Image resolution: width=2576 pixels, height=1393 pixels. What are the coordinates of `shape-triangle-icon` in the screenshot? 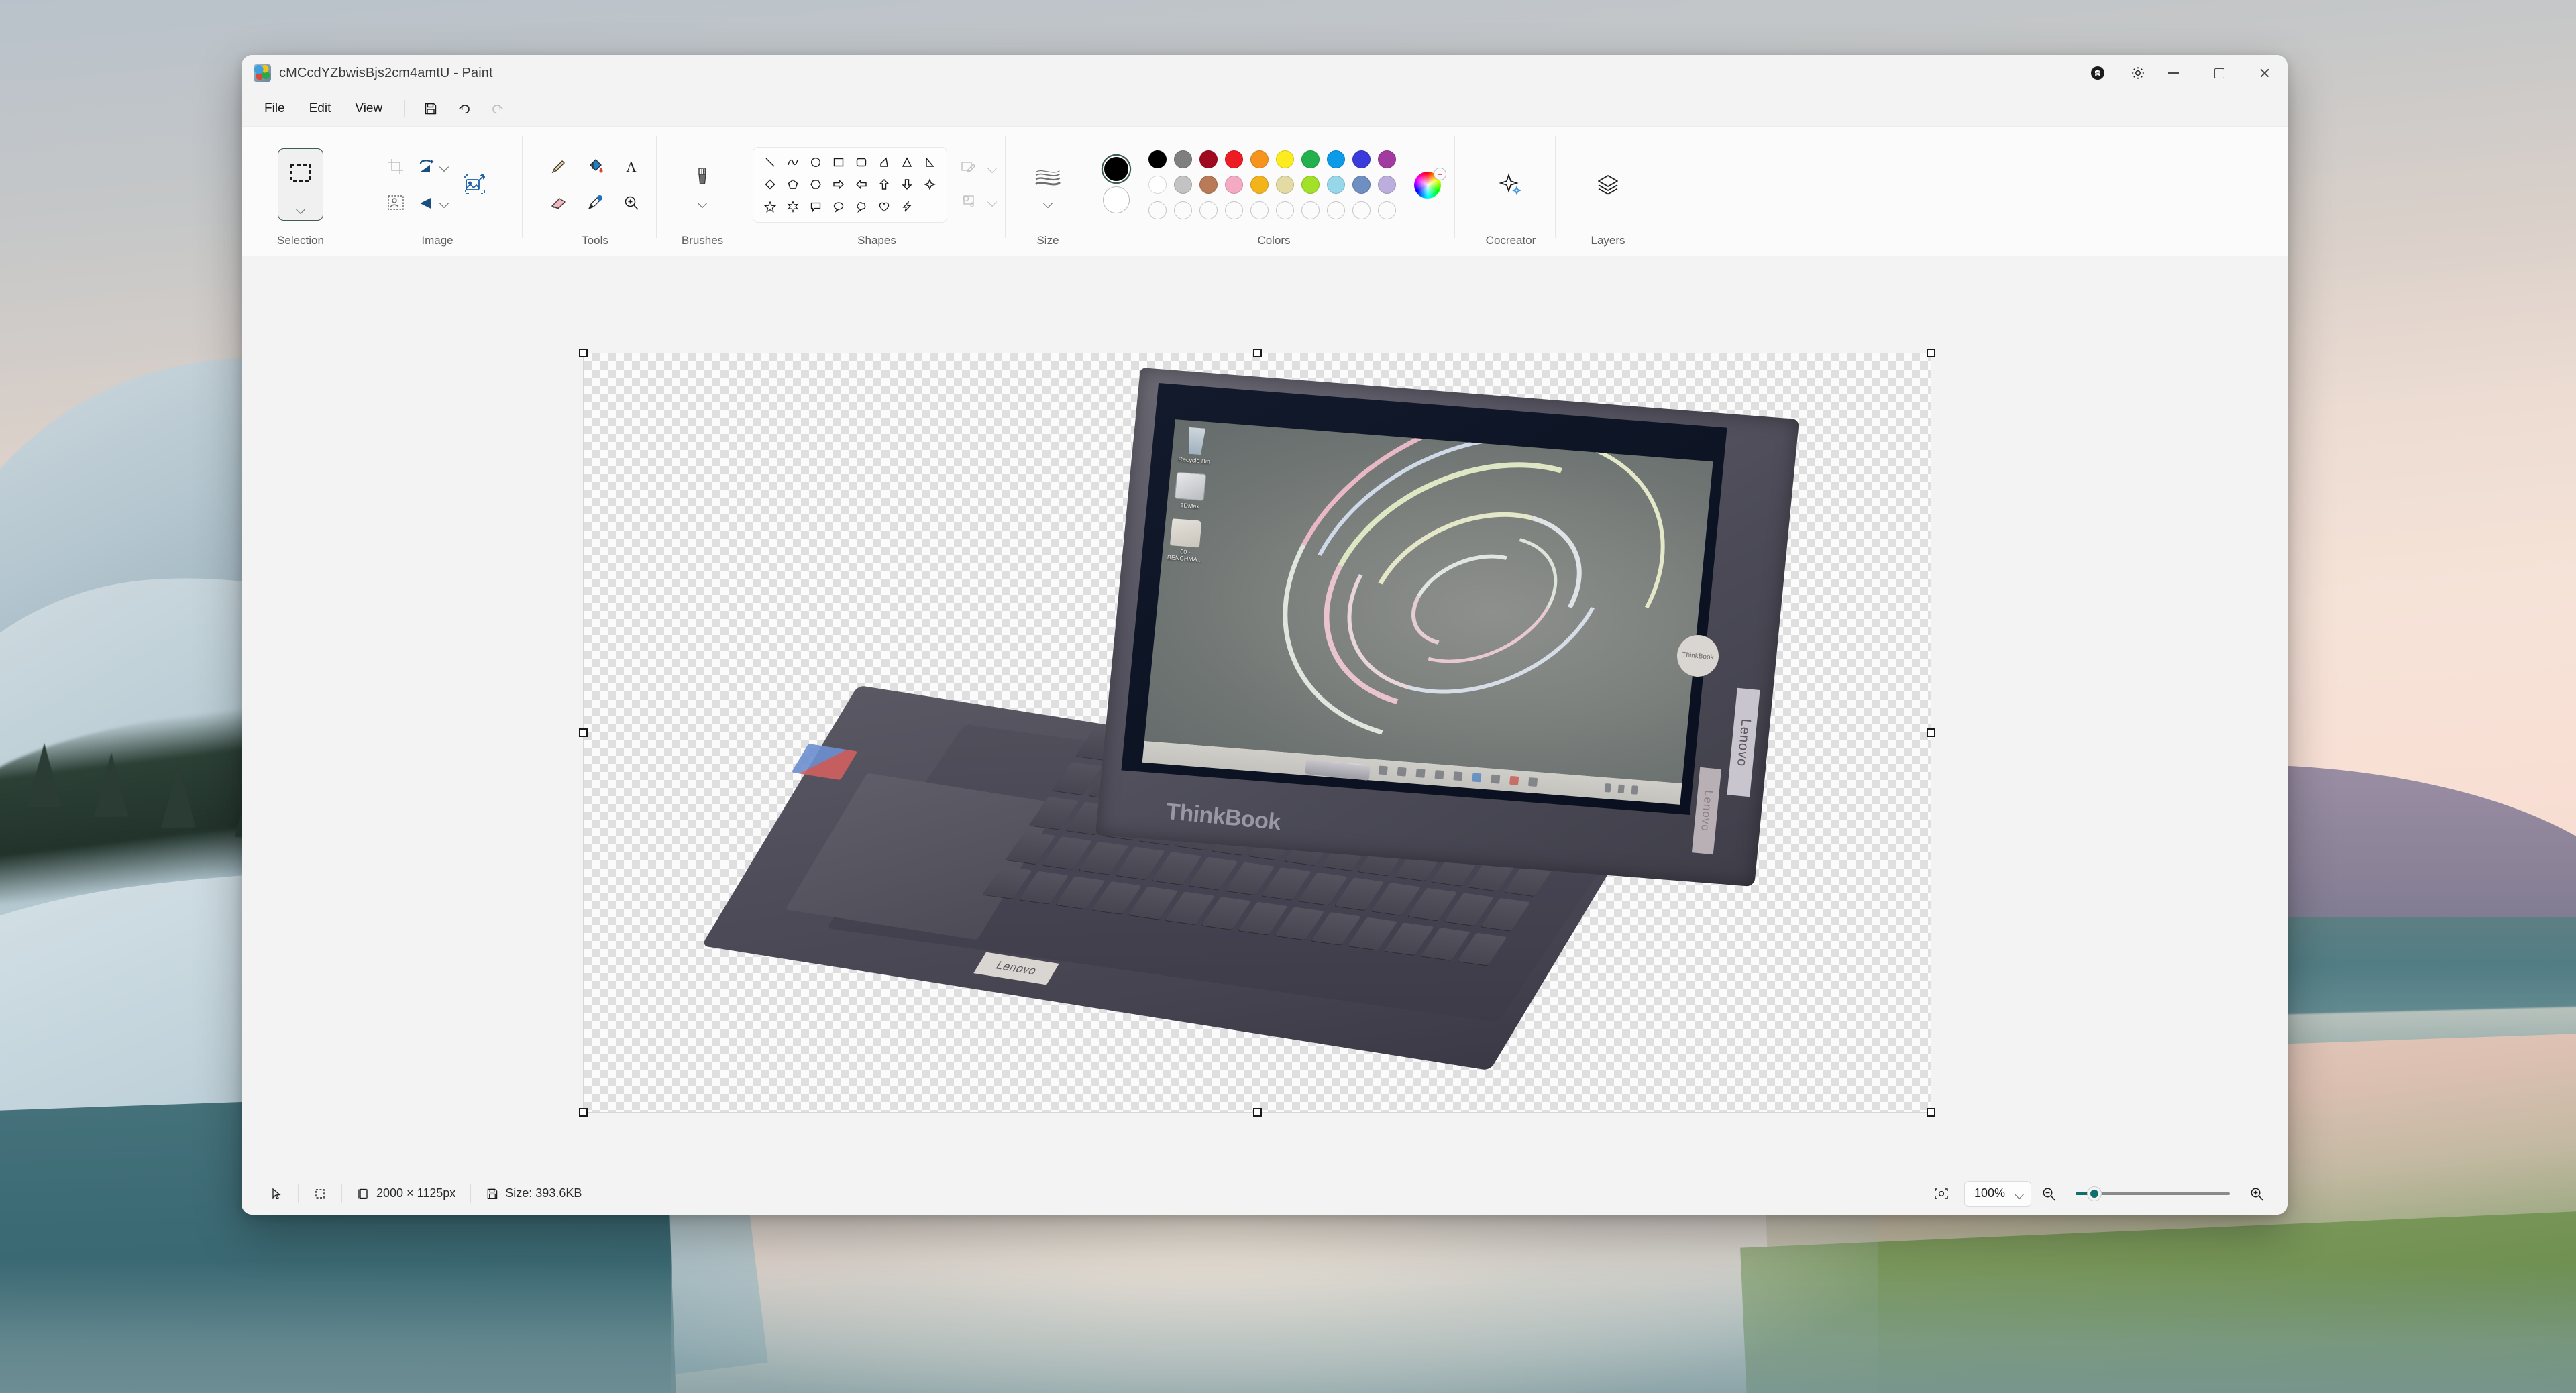 It's located at (907, 163).